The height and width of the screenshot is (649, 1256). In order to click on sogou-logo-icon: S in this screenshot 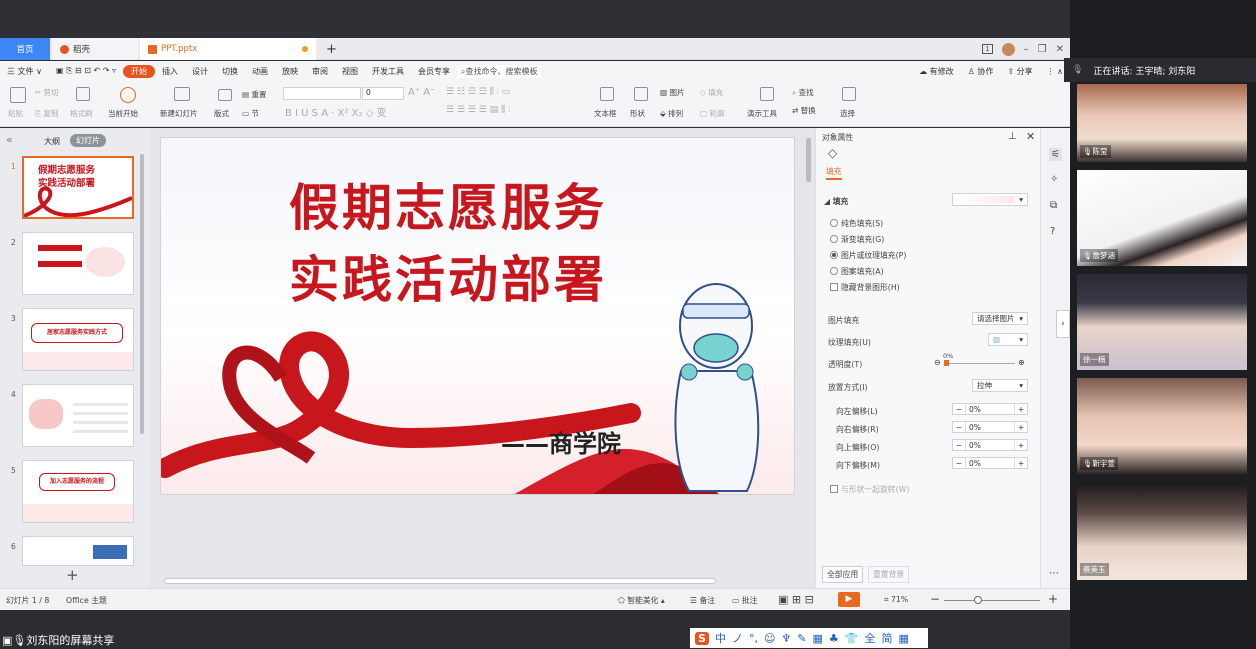, I will do `click(702, 638)`.